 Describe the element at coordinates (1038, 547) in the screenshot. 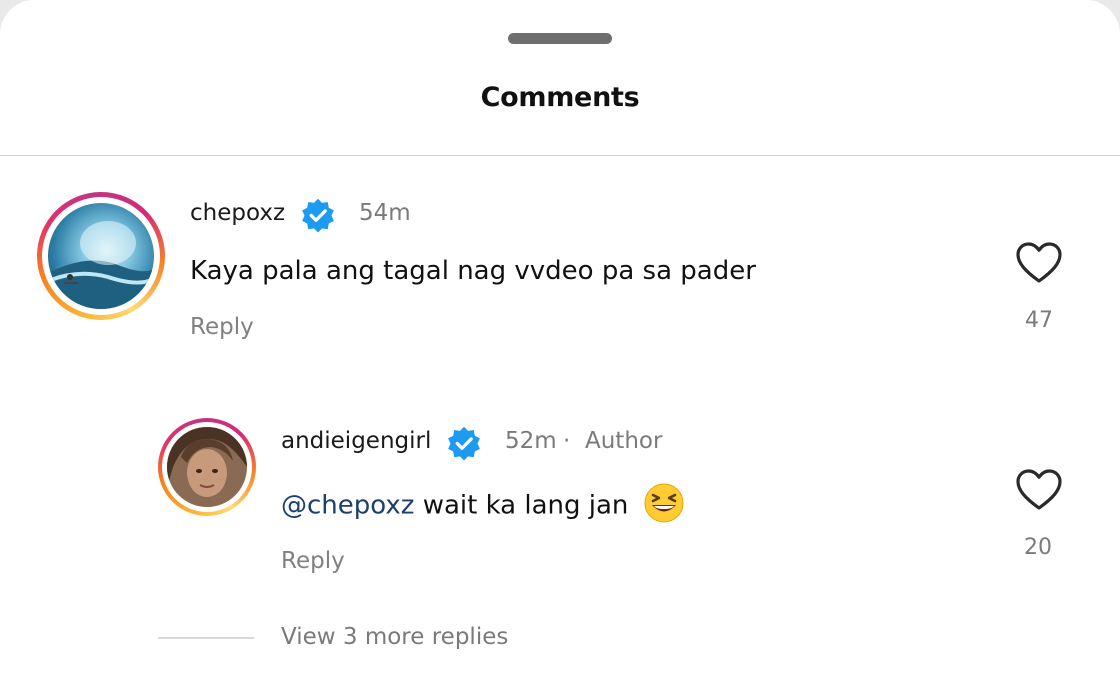

I see `like-count: 20` at that location.